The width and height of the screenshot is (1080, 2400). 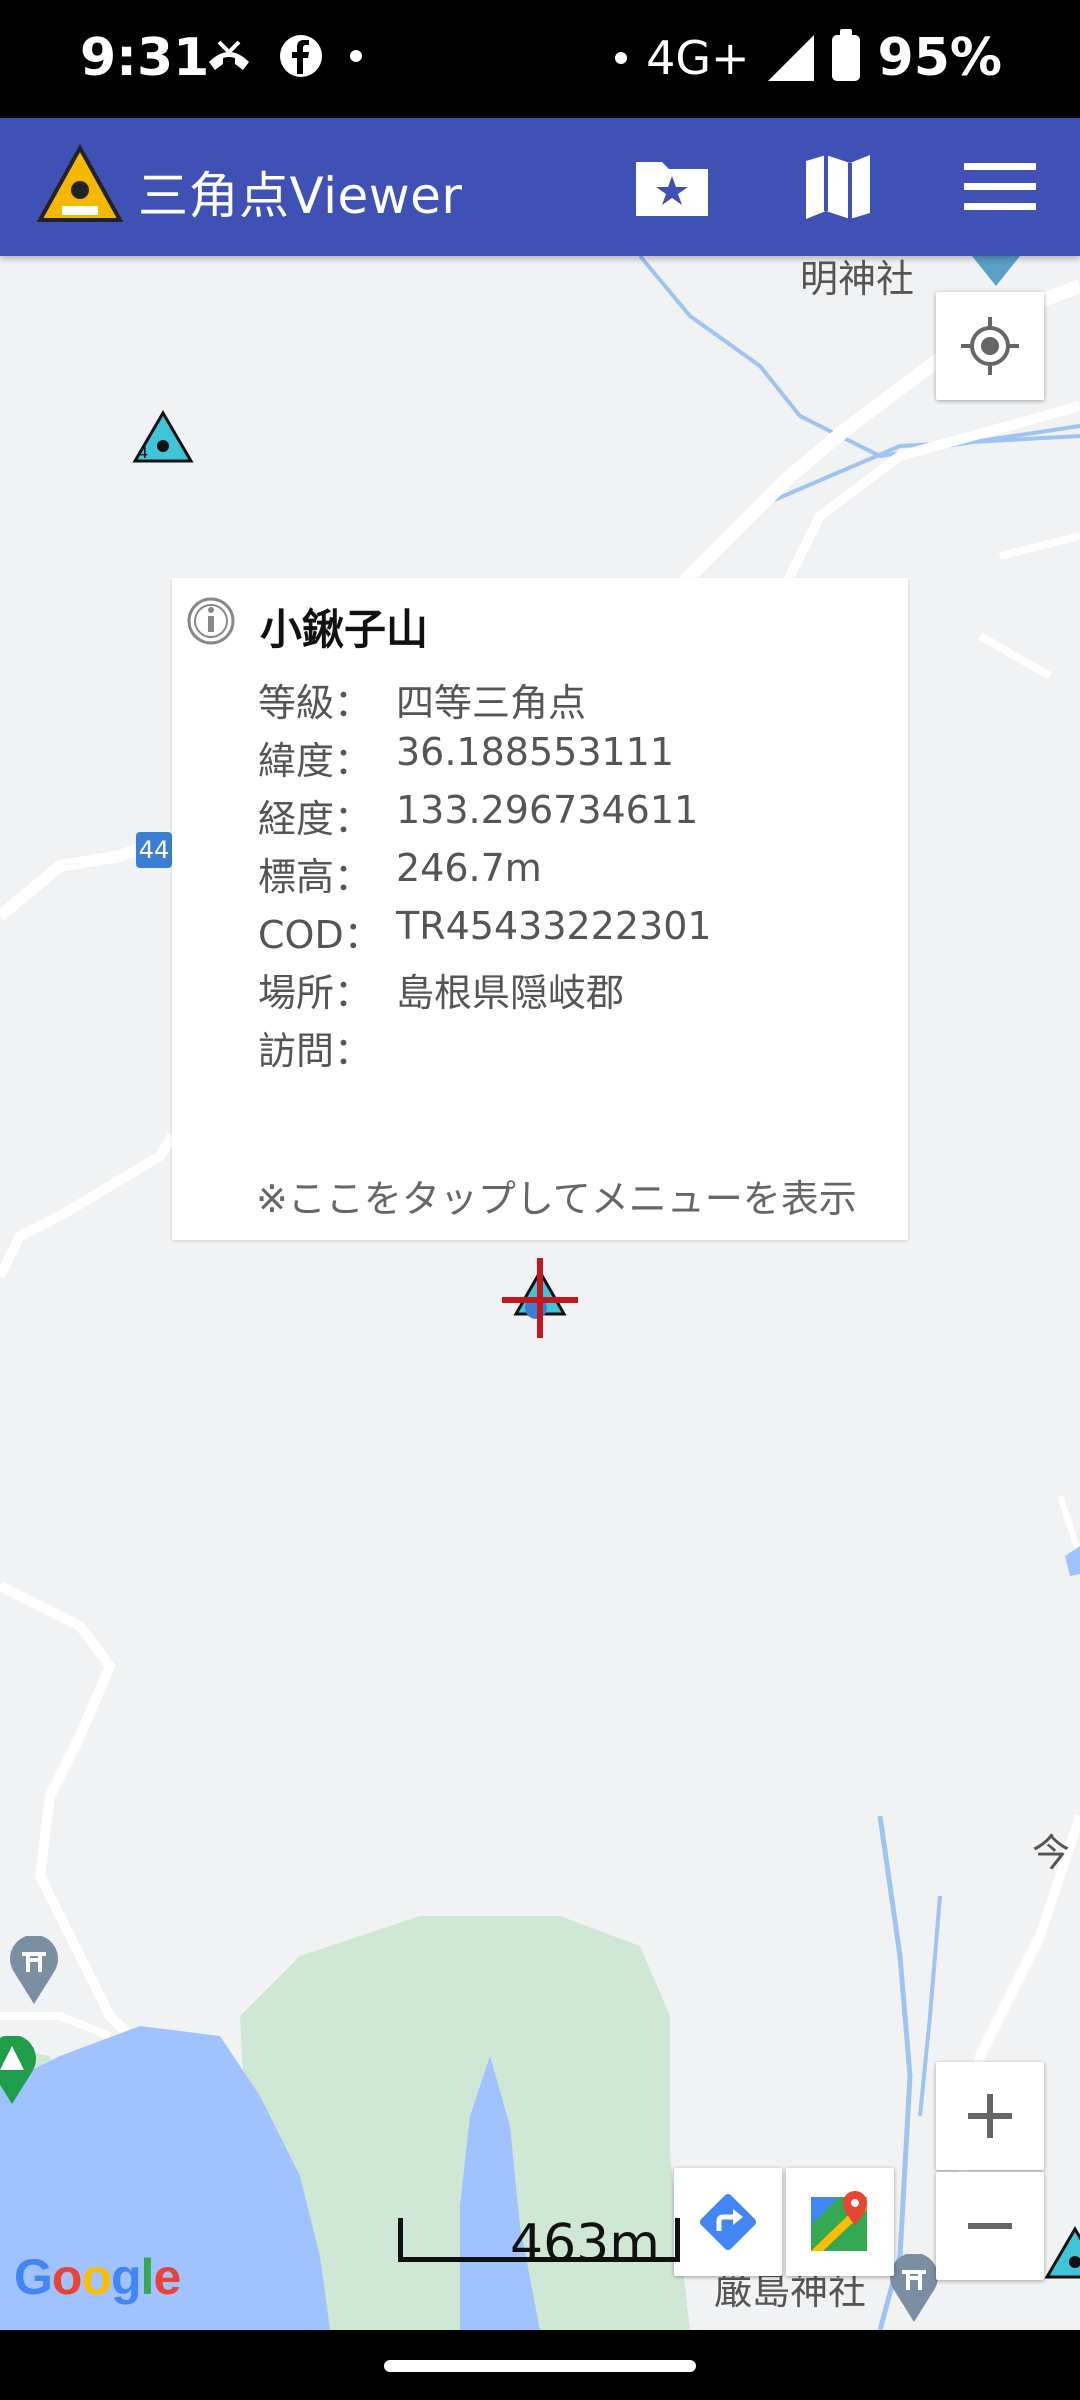 What do you see at coordinates (320, 935) in the screenshot?
I see `detail-key: COD：` at bounding box center [320, 935].